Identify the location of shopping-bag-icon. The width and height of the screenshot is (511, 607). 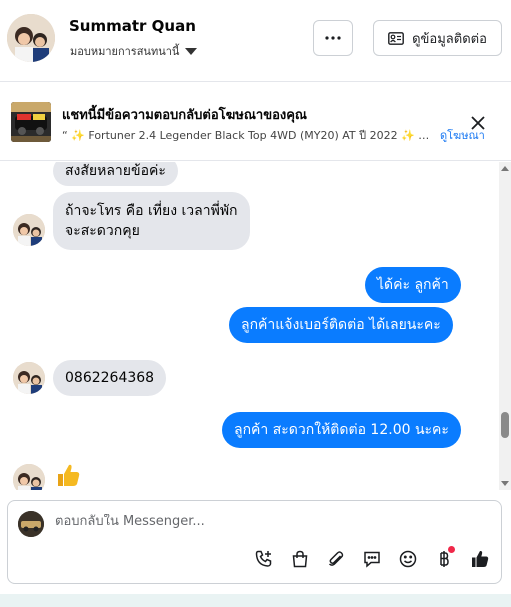
(300, 559).